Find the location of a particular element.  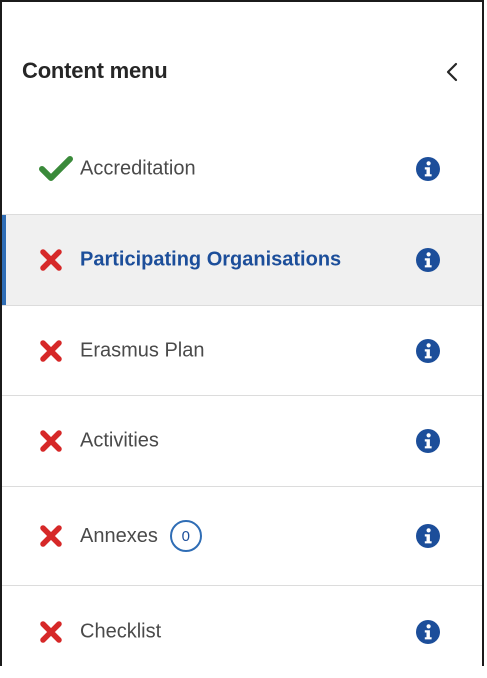

content-menu-title: Content menu is located at coordinates (95, 70).